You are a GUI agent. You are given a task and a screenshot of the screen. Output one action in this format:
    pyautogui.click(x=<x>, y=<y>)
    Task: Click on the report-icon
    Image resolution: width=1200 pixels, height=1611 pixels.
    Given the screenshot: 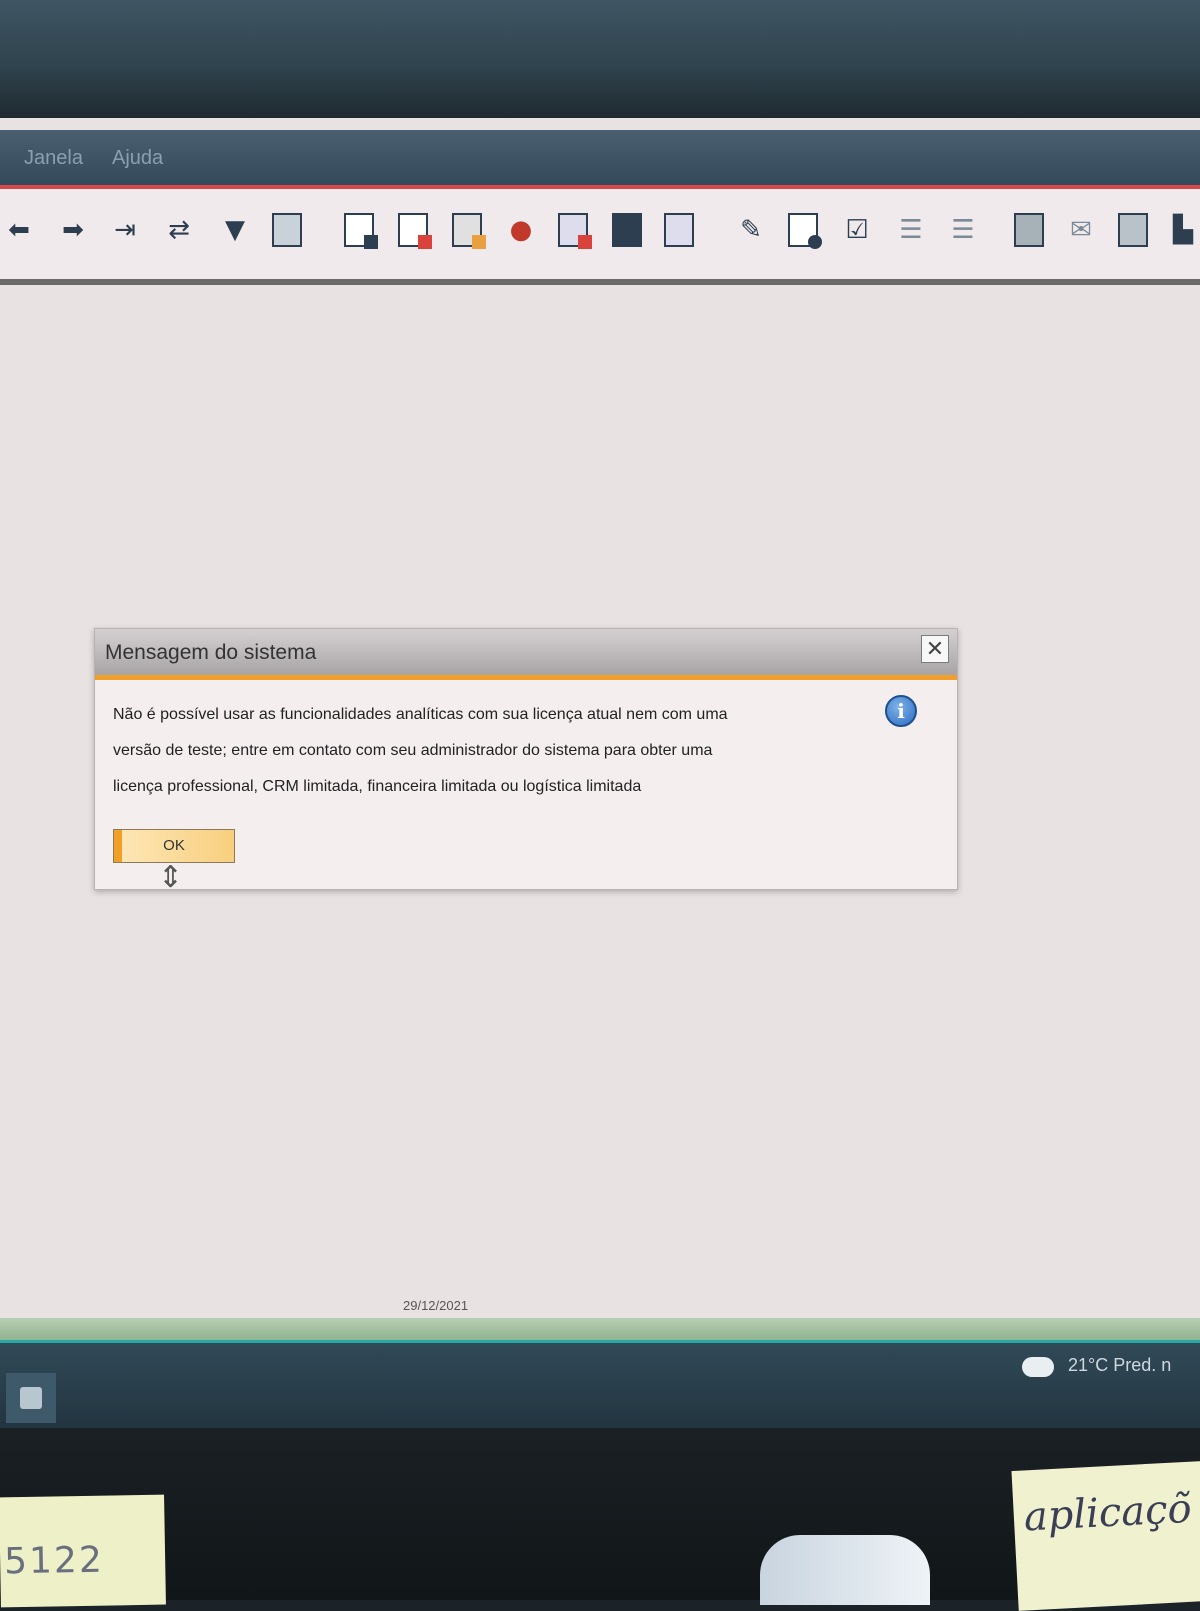 What is the action you would take?
    pyautogui.click(x=1133, y=230)
    